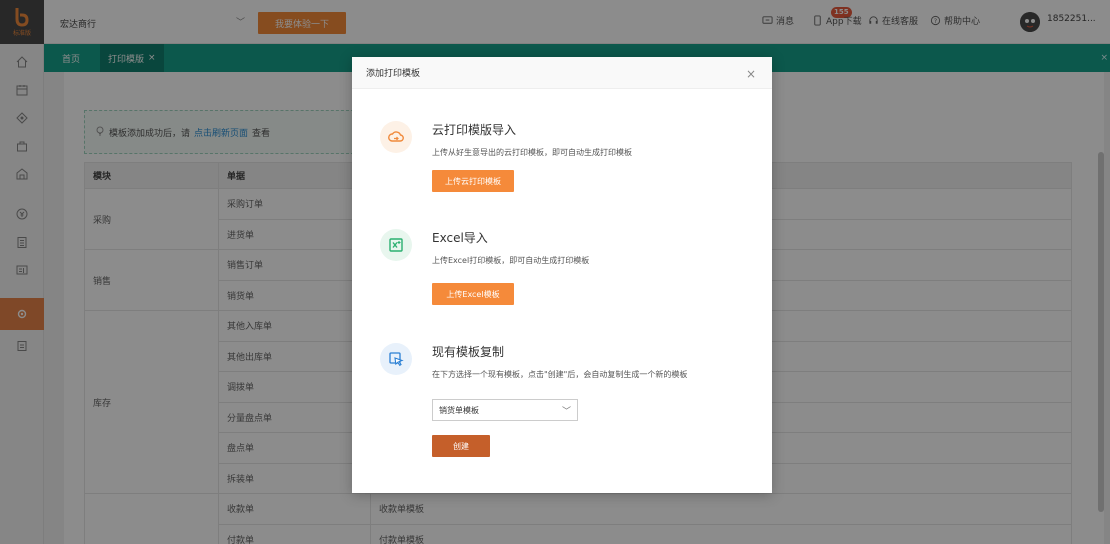  I want to click on existing-template-value: 销货单模板, so click(459, 410).